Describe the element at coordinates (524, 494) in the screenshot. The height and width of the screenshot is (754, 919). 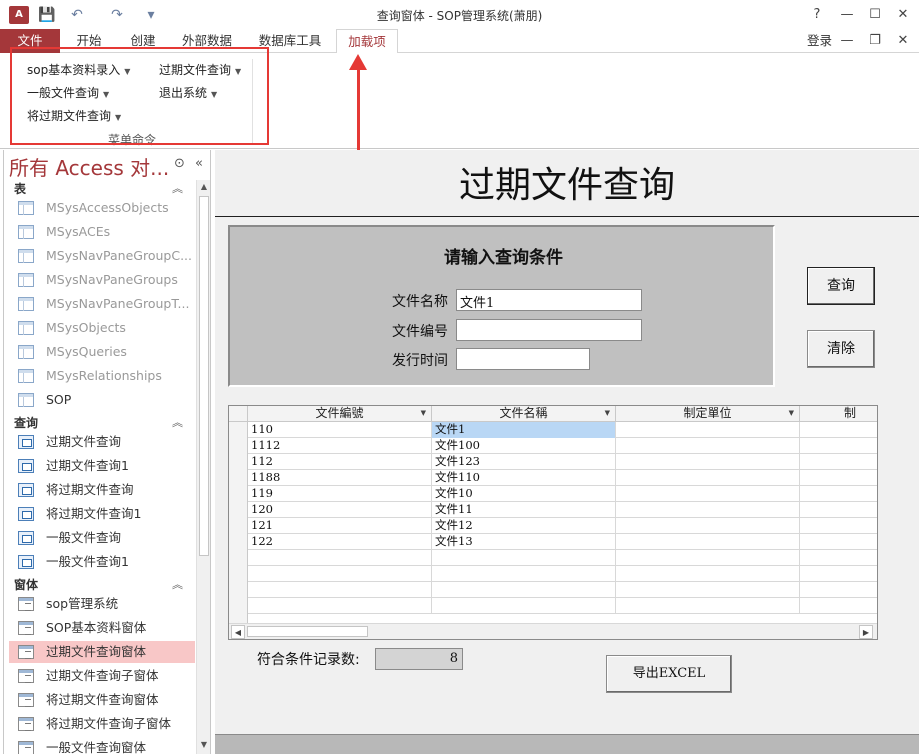
I see `table-cell: 文件10` at that location.